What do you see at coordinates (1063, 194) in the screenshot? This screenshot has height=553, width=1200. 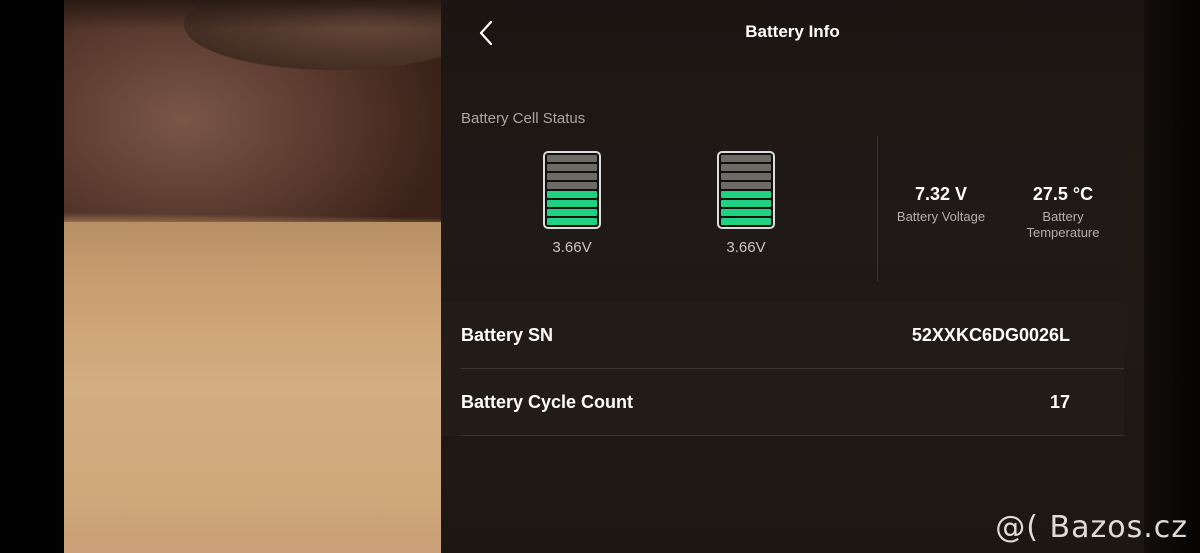 I see `battery-temperature-value: 27.5 °C` at bounding box center [1063, 194].